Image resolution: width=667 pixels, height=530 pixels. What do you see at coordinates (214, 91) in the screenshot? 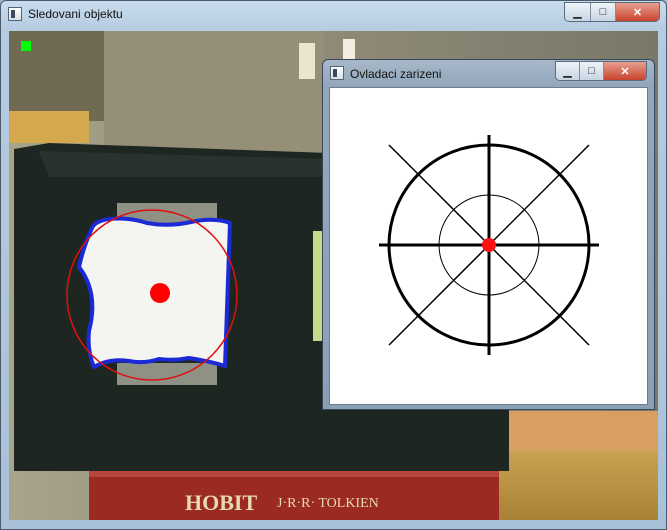
I see `background-area` at bounding box center [214, 91].